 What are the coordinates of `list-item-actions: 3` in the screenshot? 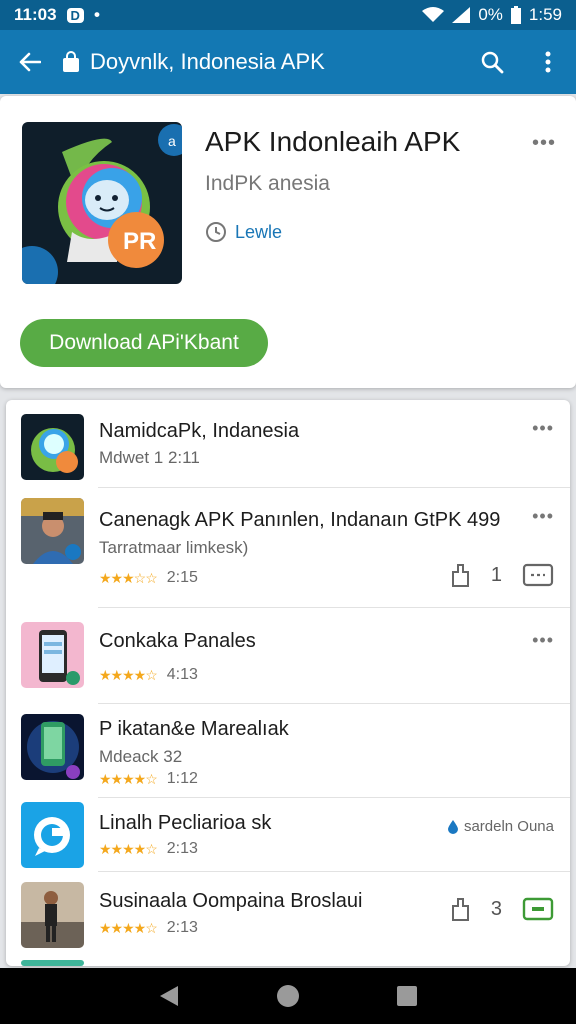 It's located at (501, 909).